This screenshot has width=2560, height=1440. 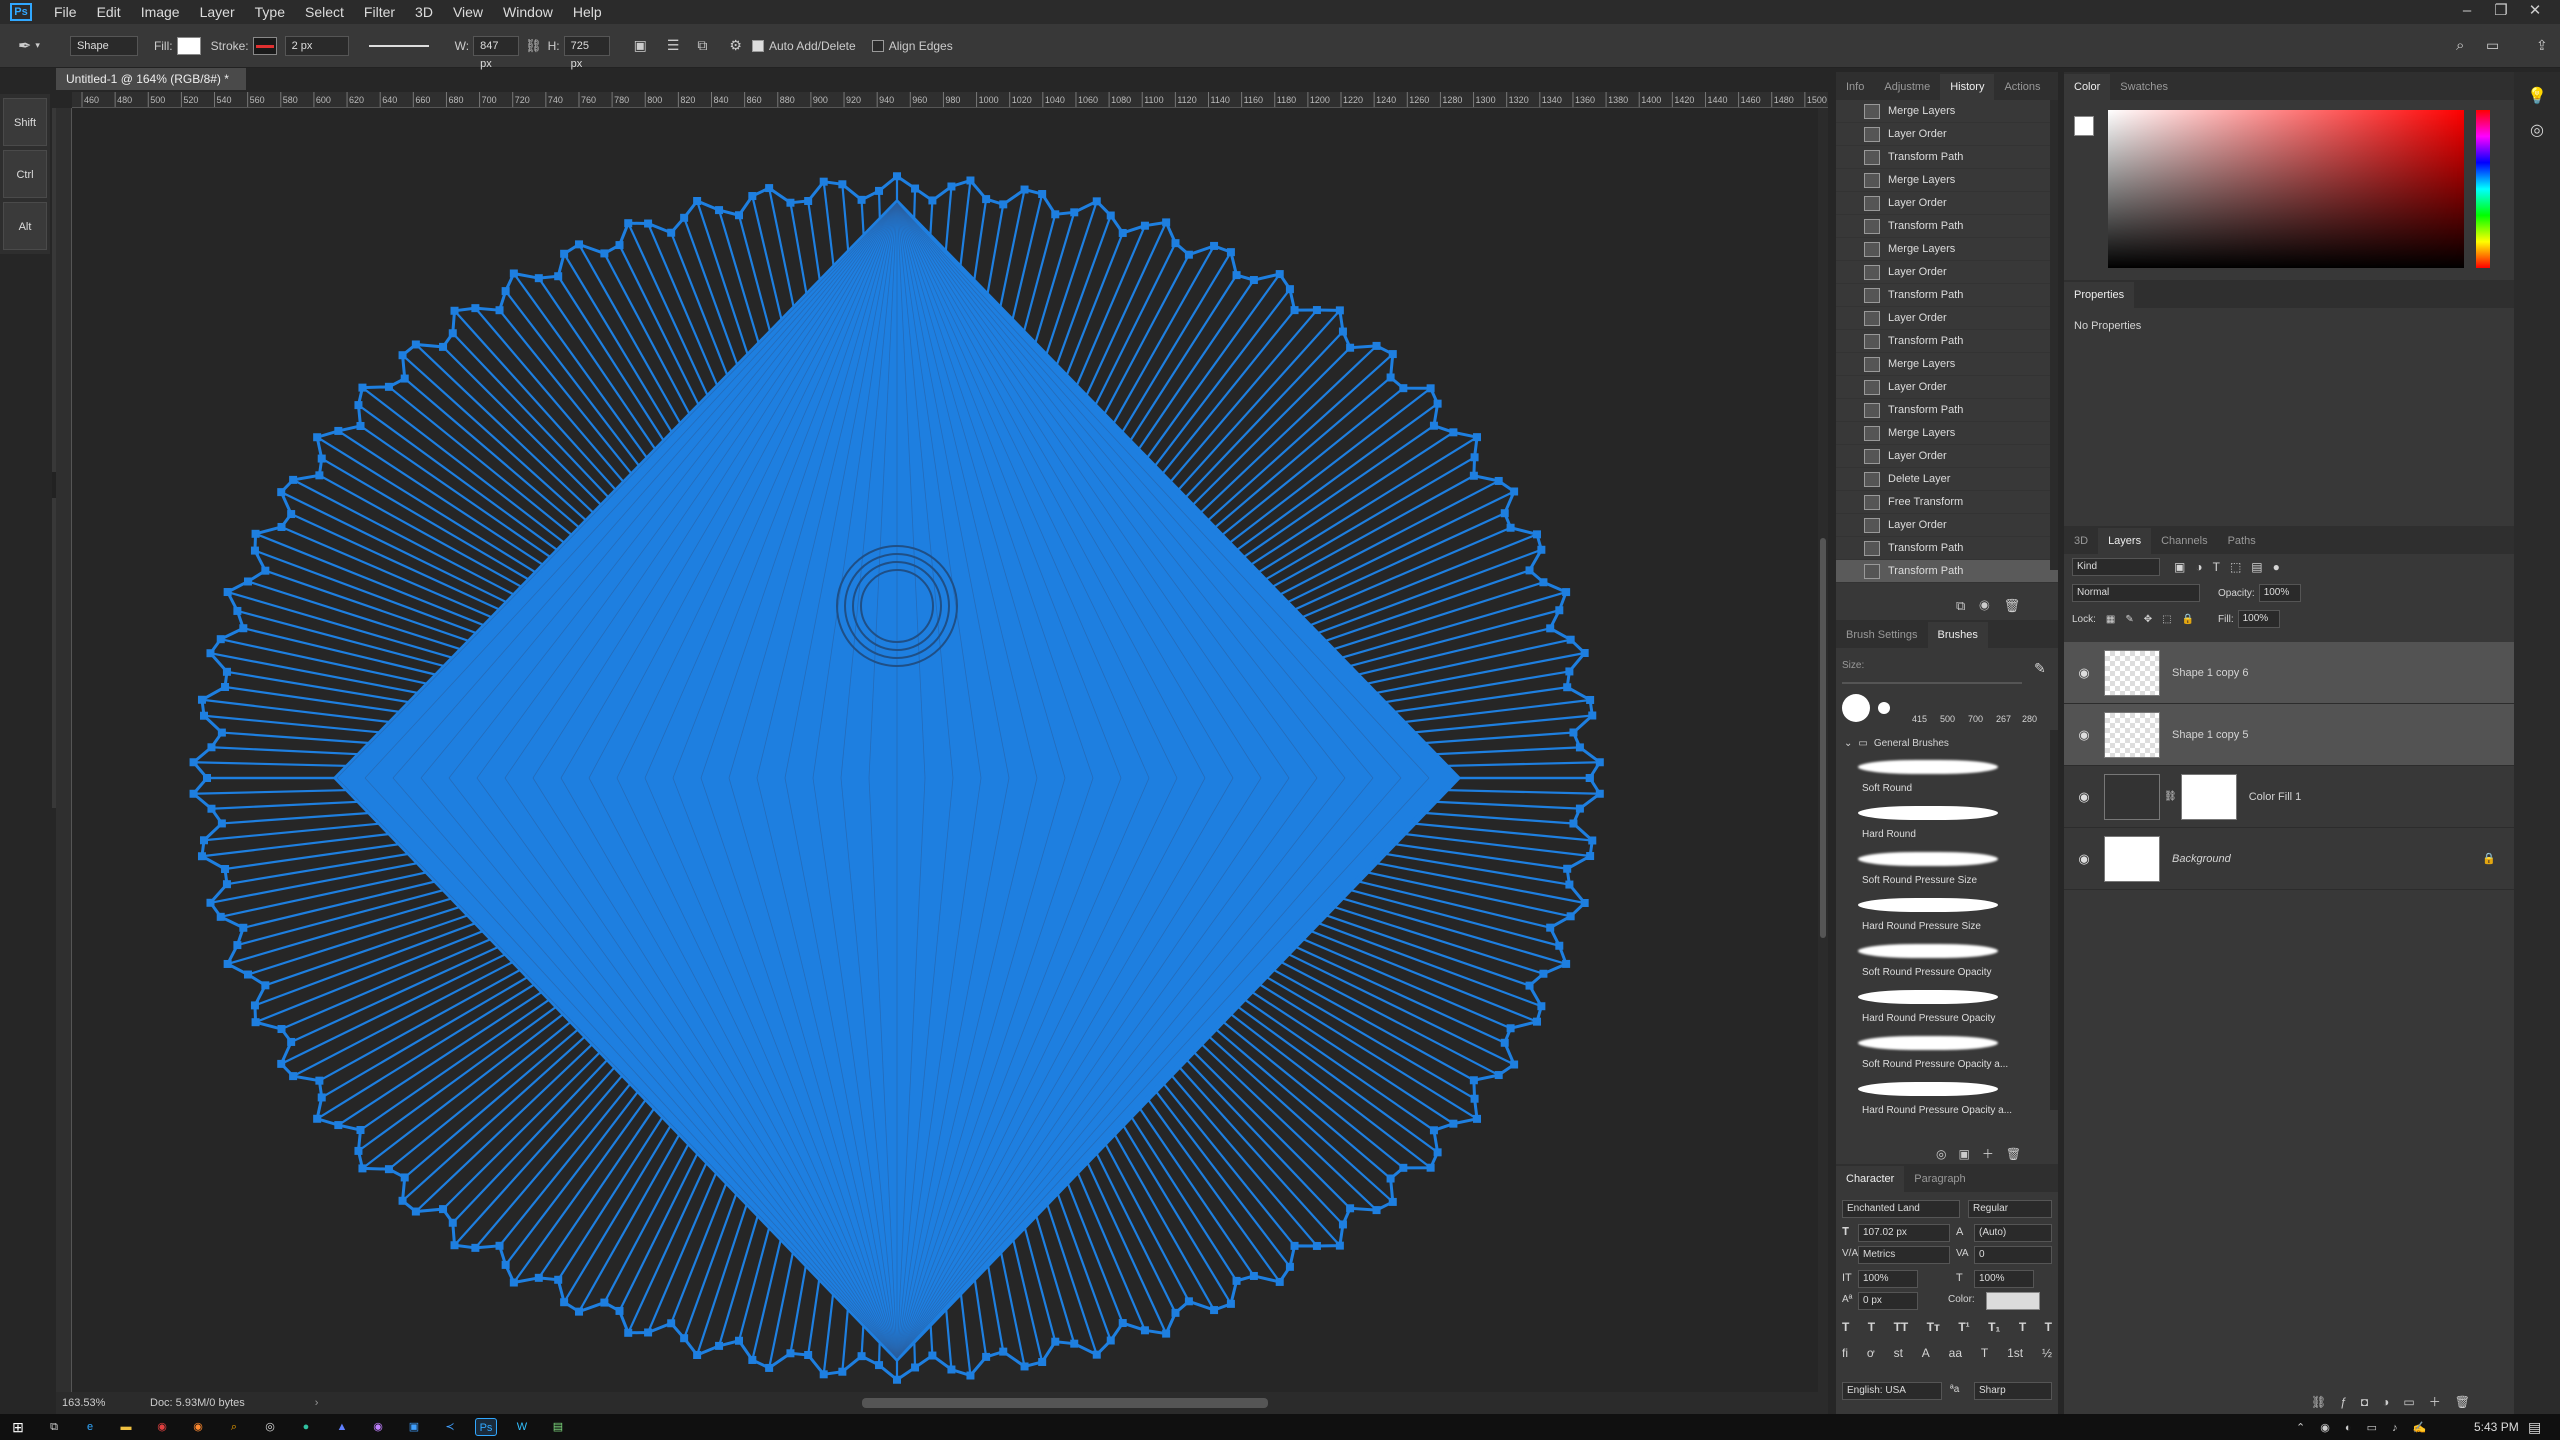 What do you see at coordinates (197, 1403) in the screenshot?
I see `doc-info: Doc: 5.93M/0 bytes` at bounding box center [197, 1403].